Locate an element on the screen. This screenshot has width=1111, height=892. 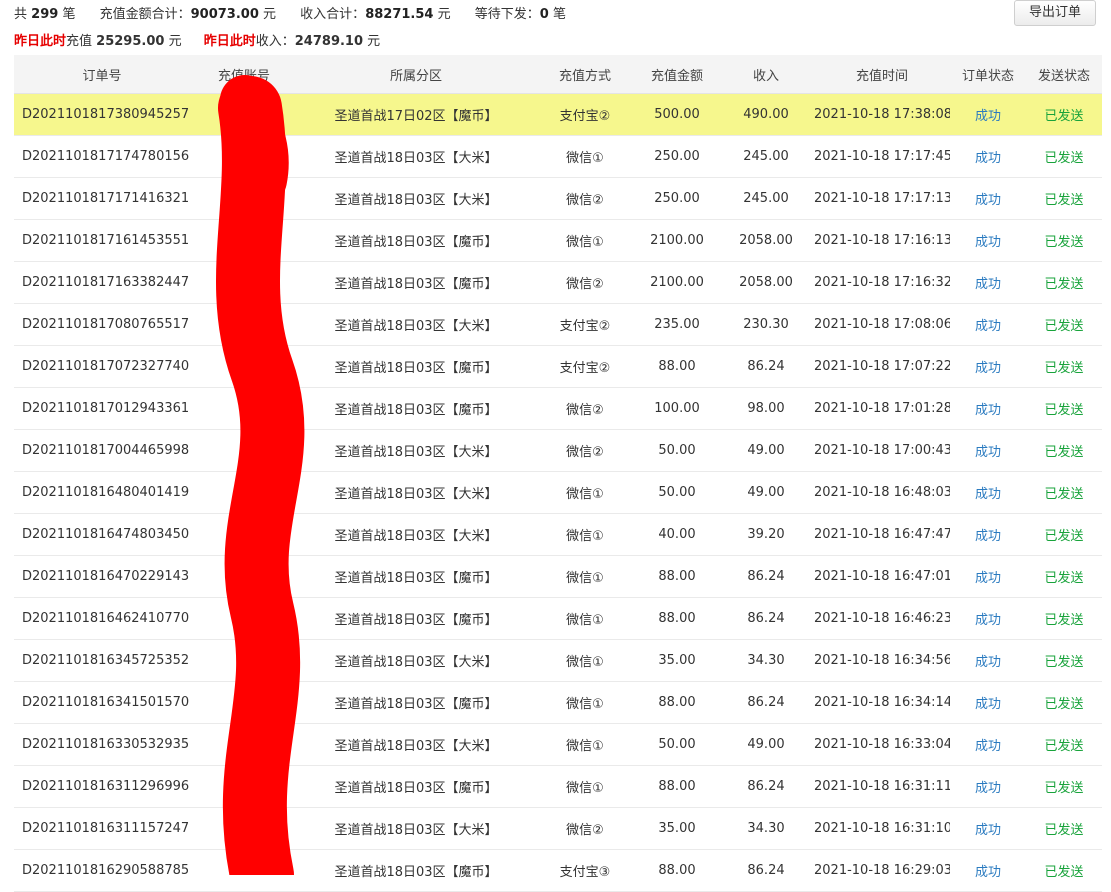
recharge-time: 2021-10-18 16:48:03 is located at coordinates (882, 492).